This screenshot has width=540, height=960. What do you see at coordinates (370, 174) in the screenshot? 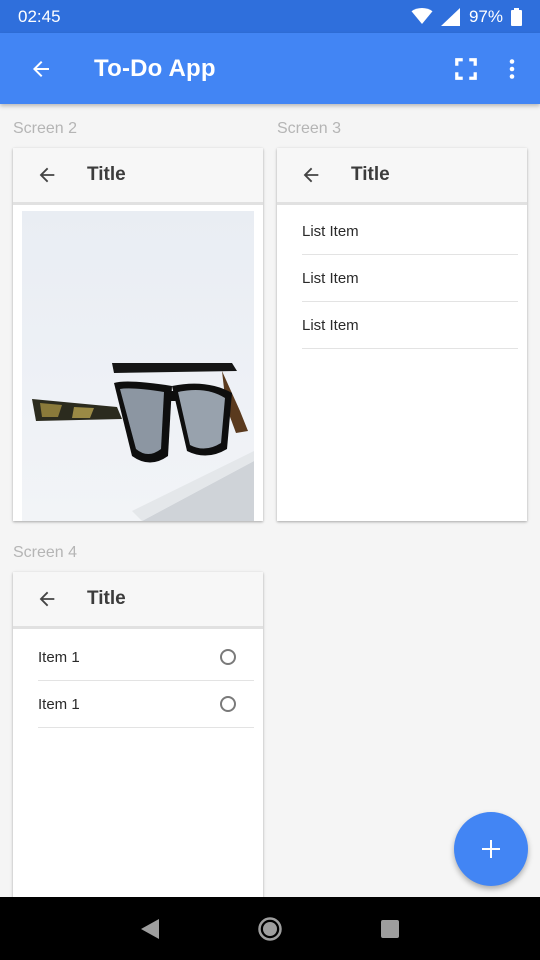
I see `screen-3-title: Title` at bounding box center [370, 174].